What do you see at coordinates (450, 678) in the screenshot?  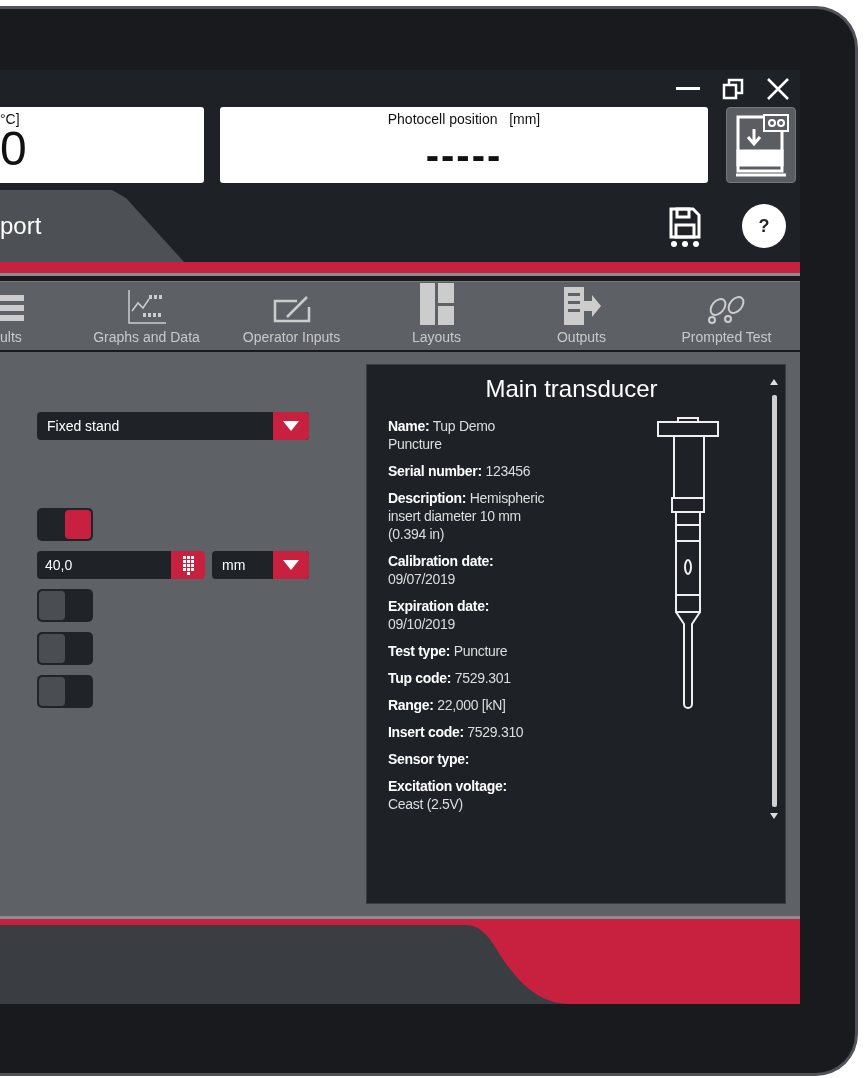 I see `info-text: Tup code: 7529.301` at bounding box center [450, 678].